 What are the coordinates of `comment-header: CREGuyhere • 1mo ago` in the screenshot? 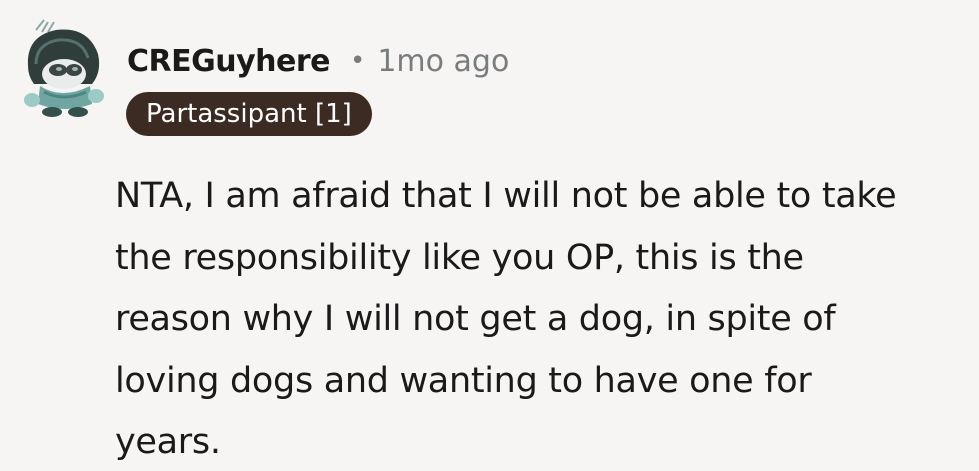 It's located at (318, 61).